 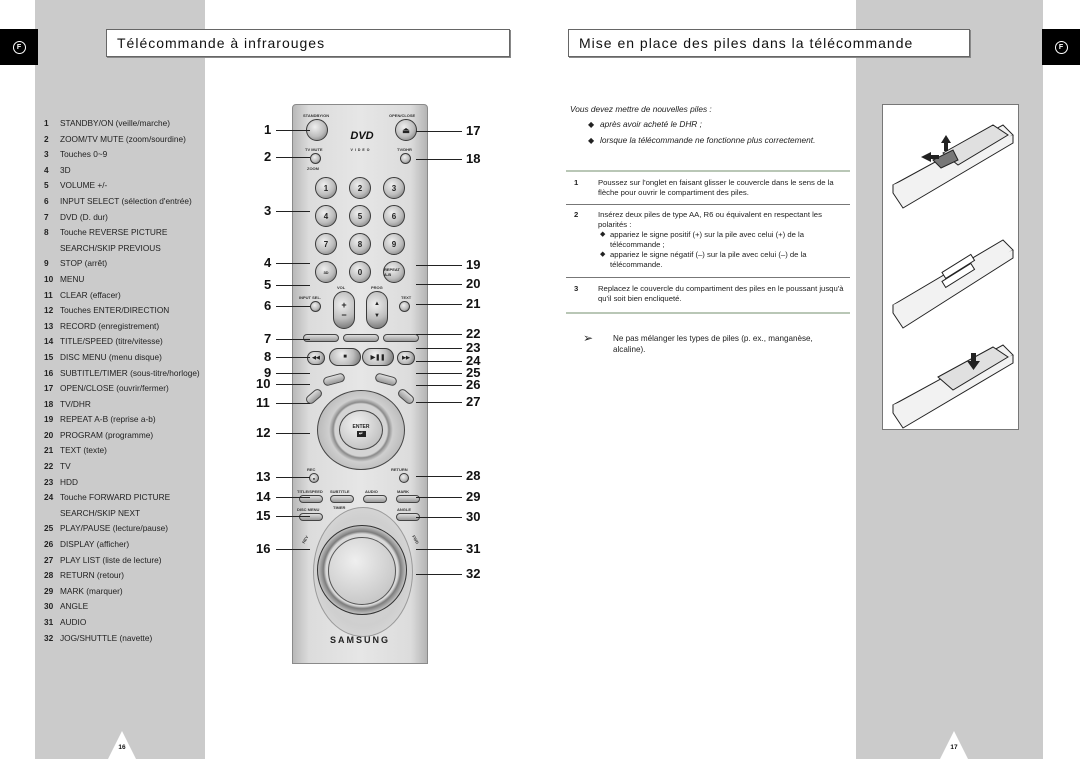 What do you see at coordinates (91, 590) in the screenshot?
I see `legend-label: MARK (marquer)` at bounding box center [91, 590].